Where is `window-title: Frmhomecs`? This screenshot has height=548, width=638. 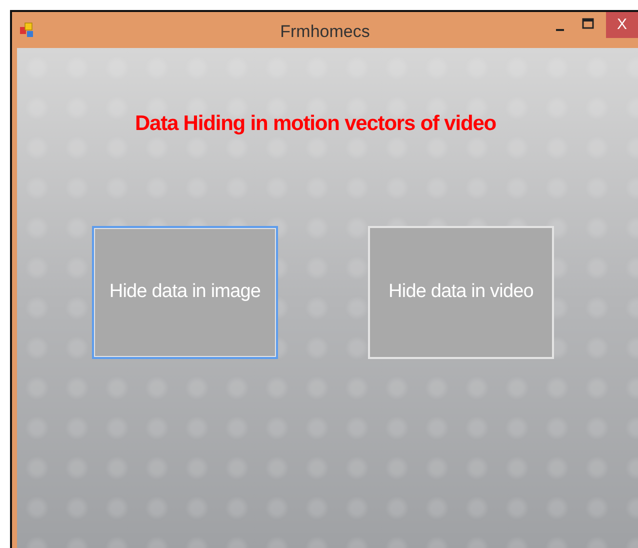 window-title: Frmhomecs is located at coordinates (325, 32).